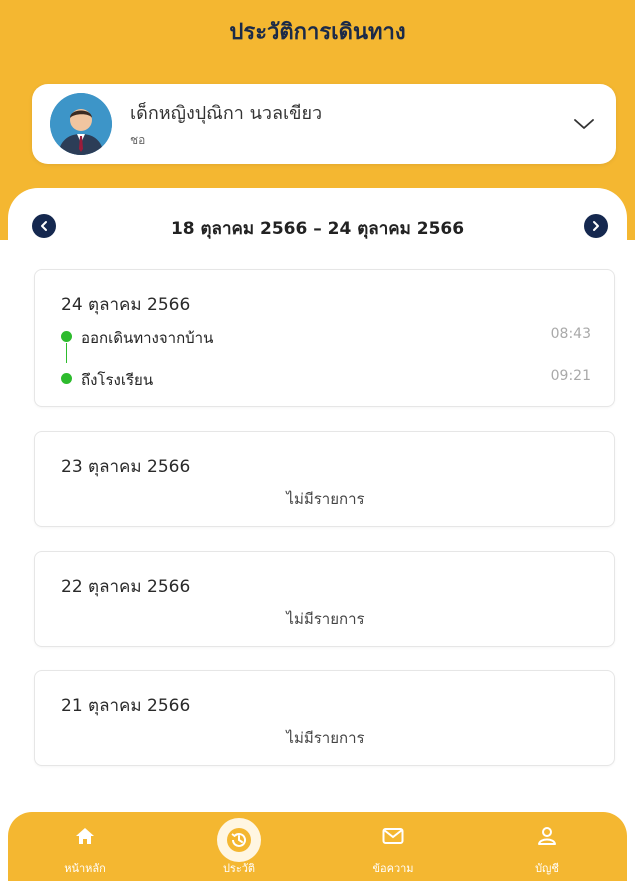  I want to click on page-title: ประวัติการเดินทาง, so click(317, 32).